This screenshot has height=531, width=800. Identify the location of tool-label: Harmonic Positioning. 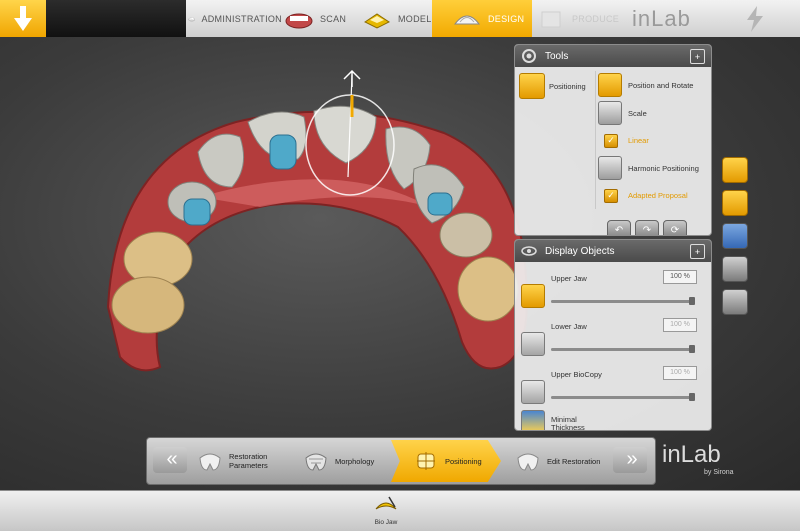
(663, 168).